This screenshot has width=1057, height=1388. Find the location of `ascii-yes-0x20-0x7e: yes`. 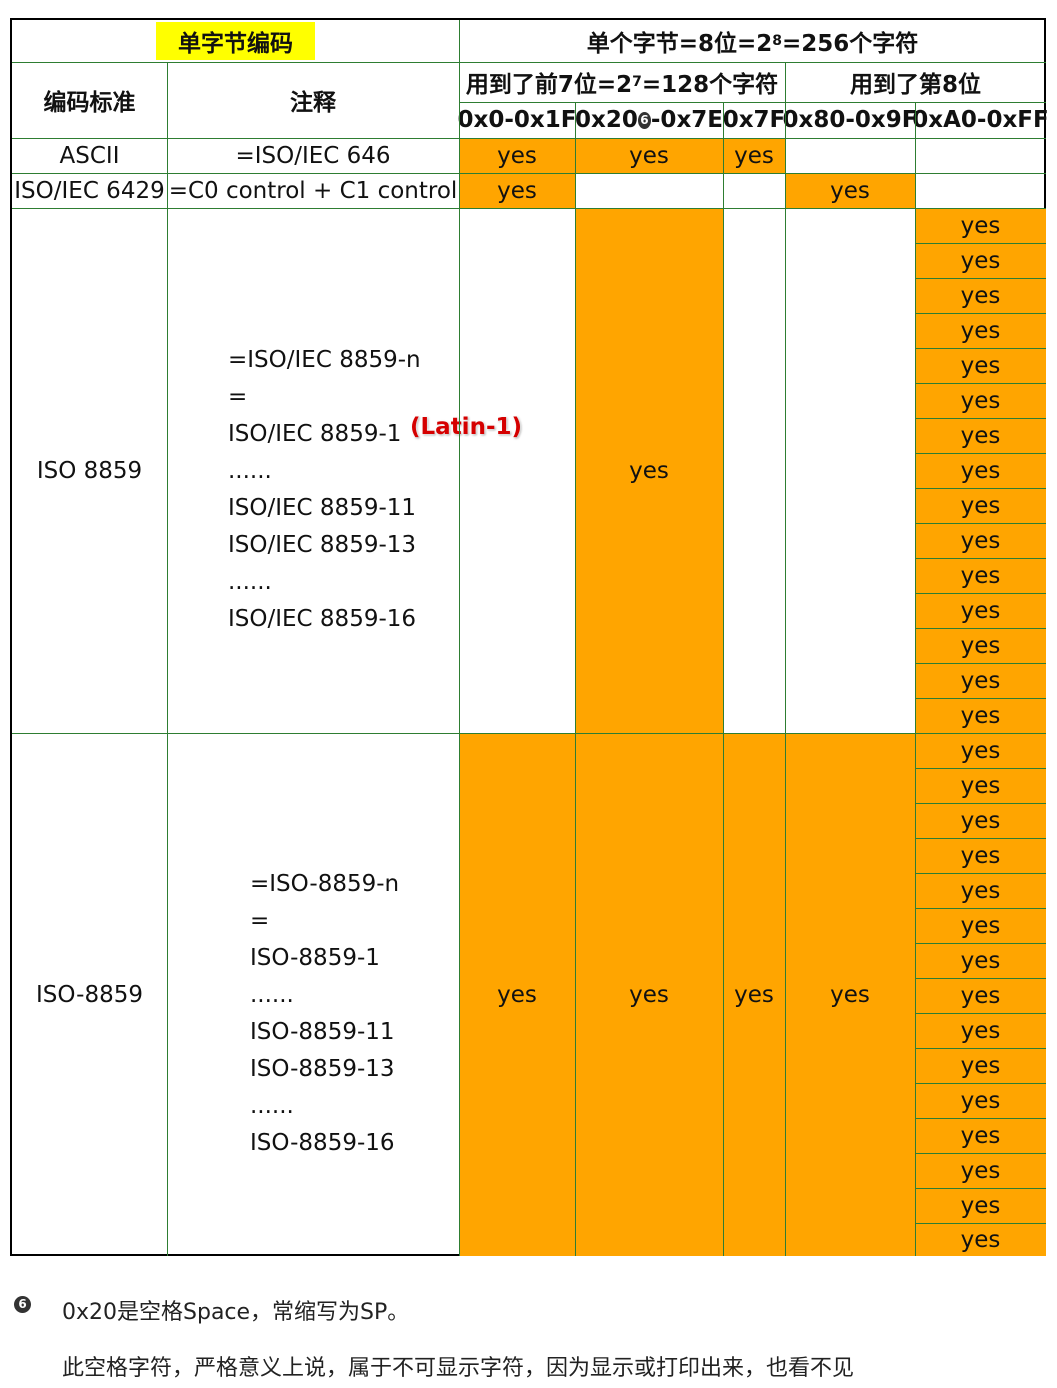

ascii-yes-0x20-0x7e: yes is located at coordinates (649, 155).